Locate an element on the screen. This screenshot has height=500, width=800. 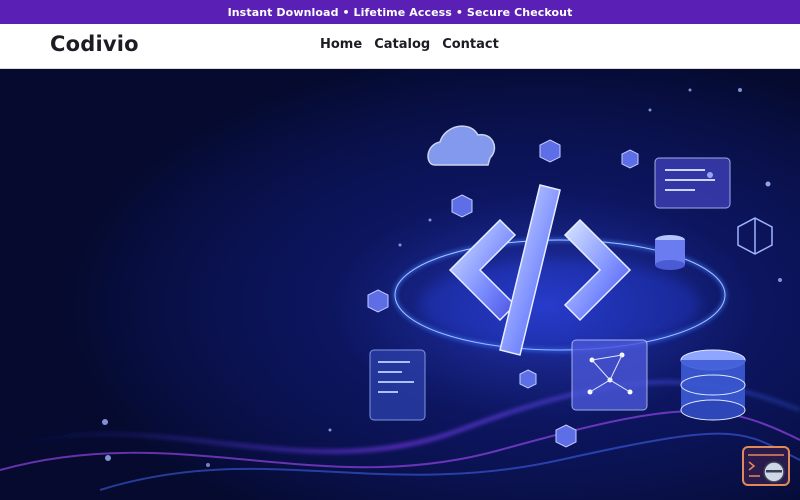
site-header: Codivio Home Catalog Contact is located at coordinates (400, 46).